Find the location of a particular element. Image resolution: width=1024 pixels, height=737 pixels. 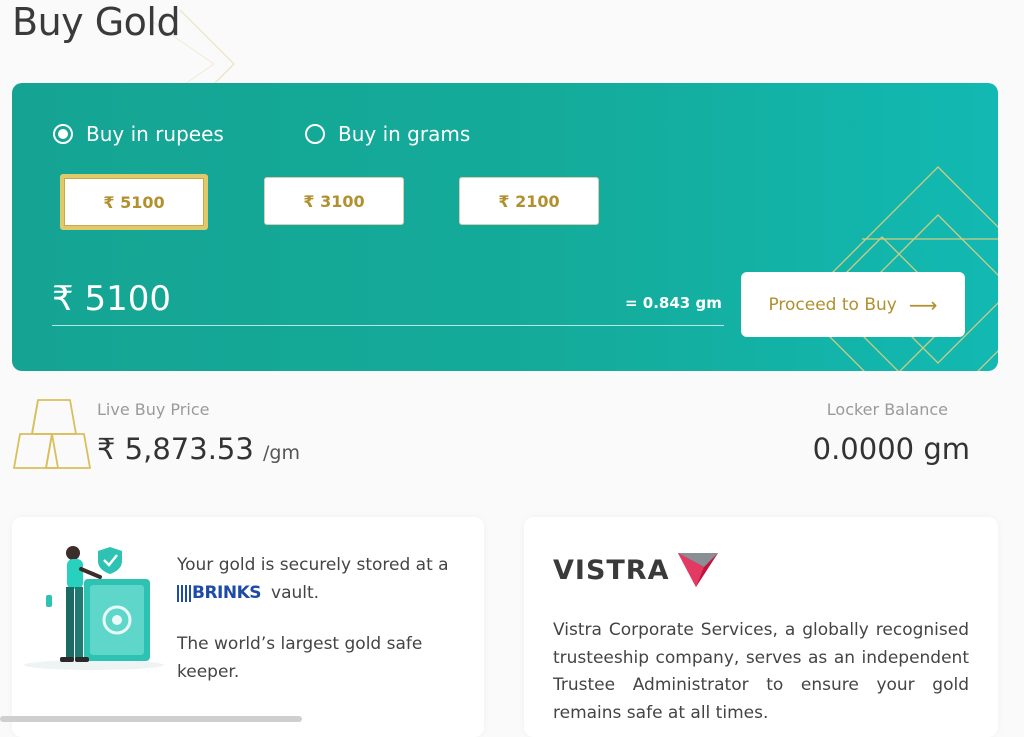

radio-selected-icon is located at coordinates (63, 134).